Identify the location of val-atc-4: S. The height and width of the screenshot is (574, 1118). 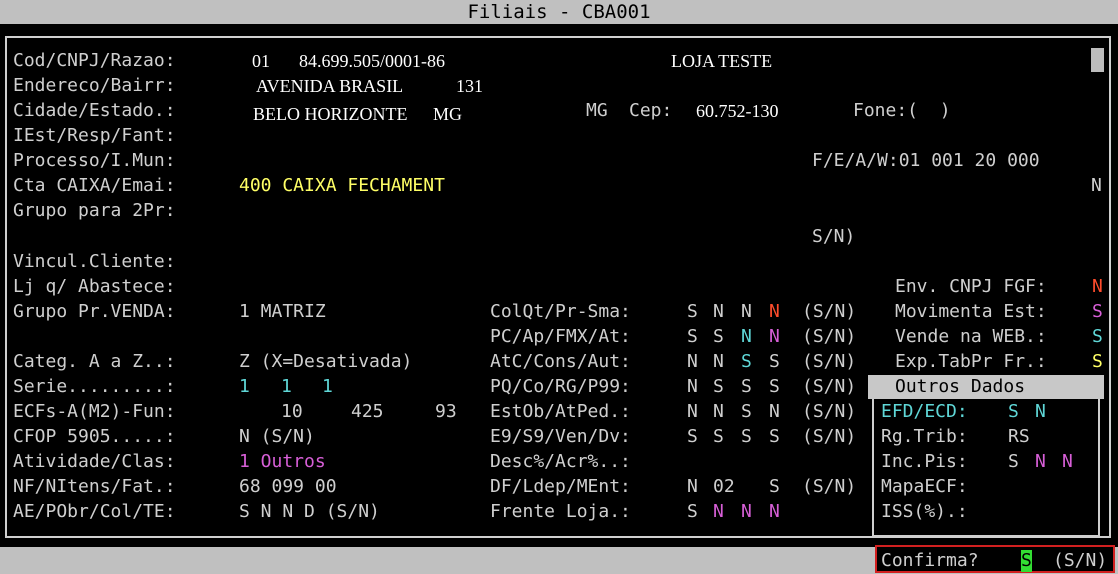
(774, 362).